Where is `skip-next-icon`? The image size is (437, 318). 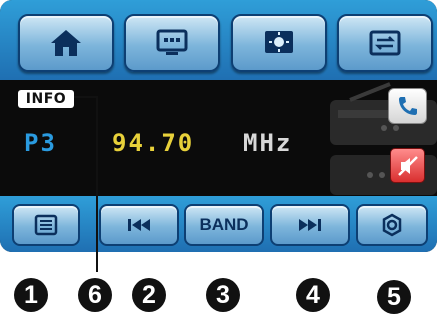
skip-next-icon is located at coordinates (310, 225).